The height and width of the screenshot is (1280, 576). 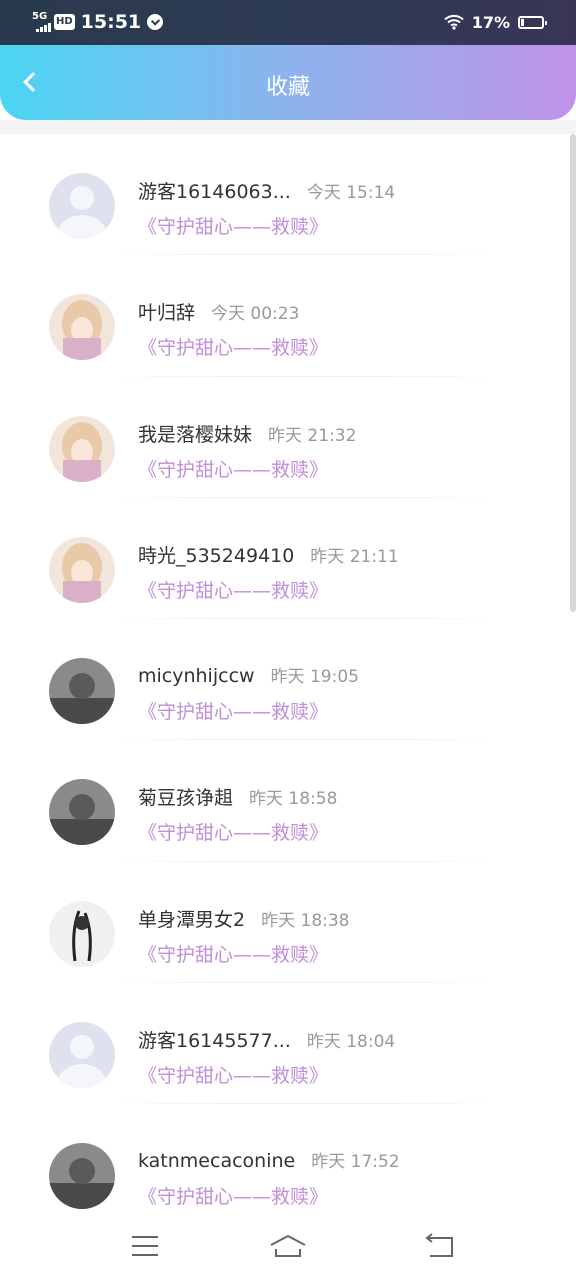 I want to click on favorite-time: 昨天 19:05, so click(x=314, y=677).